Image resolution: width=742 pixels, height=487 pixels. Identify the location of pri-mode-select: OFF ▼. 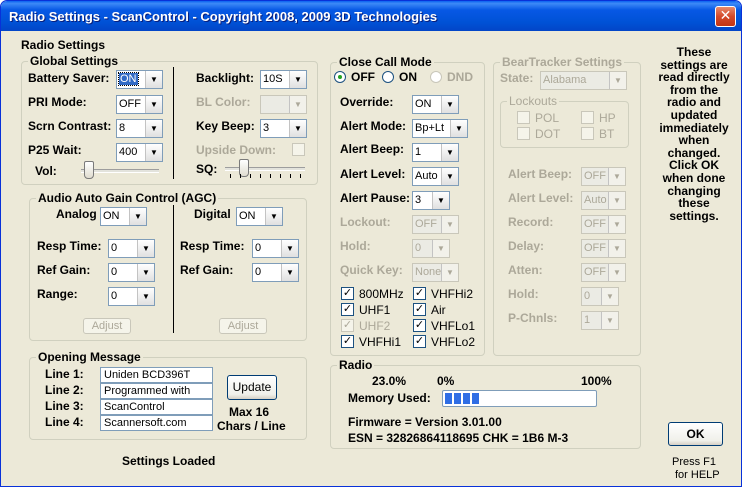
(139, 104).